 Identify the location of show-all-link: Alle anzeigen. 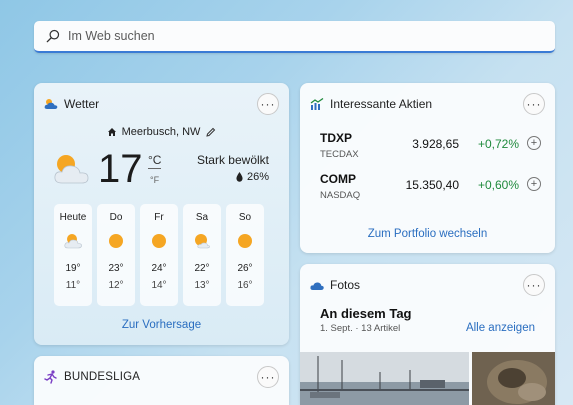
(500, 328).